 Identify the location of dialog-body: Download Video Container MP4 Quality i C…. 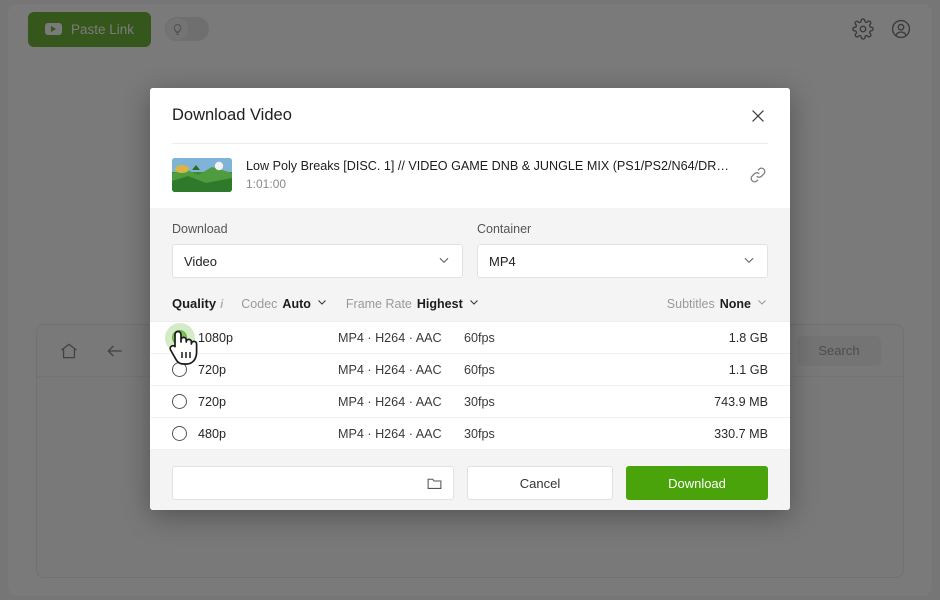
(470, 264).